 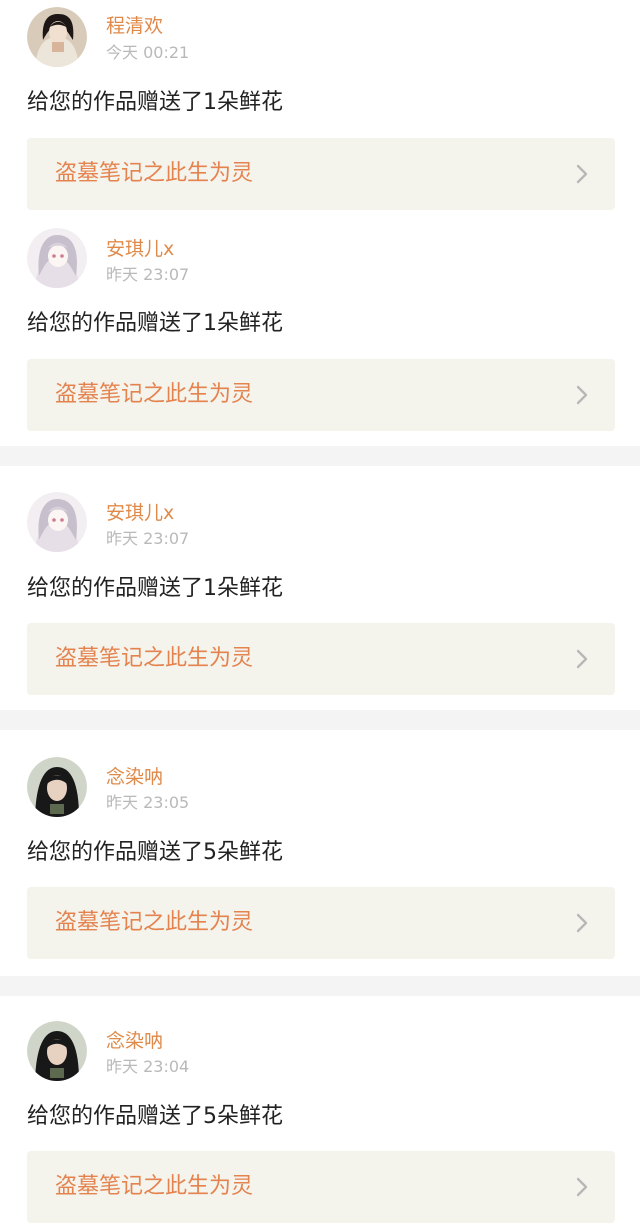 I want to click on username: 程清欢, so click(x=134, y=26).